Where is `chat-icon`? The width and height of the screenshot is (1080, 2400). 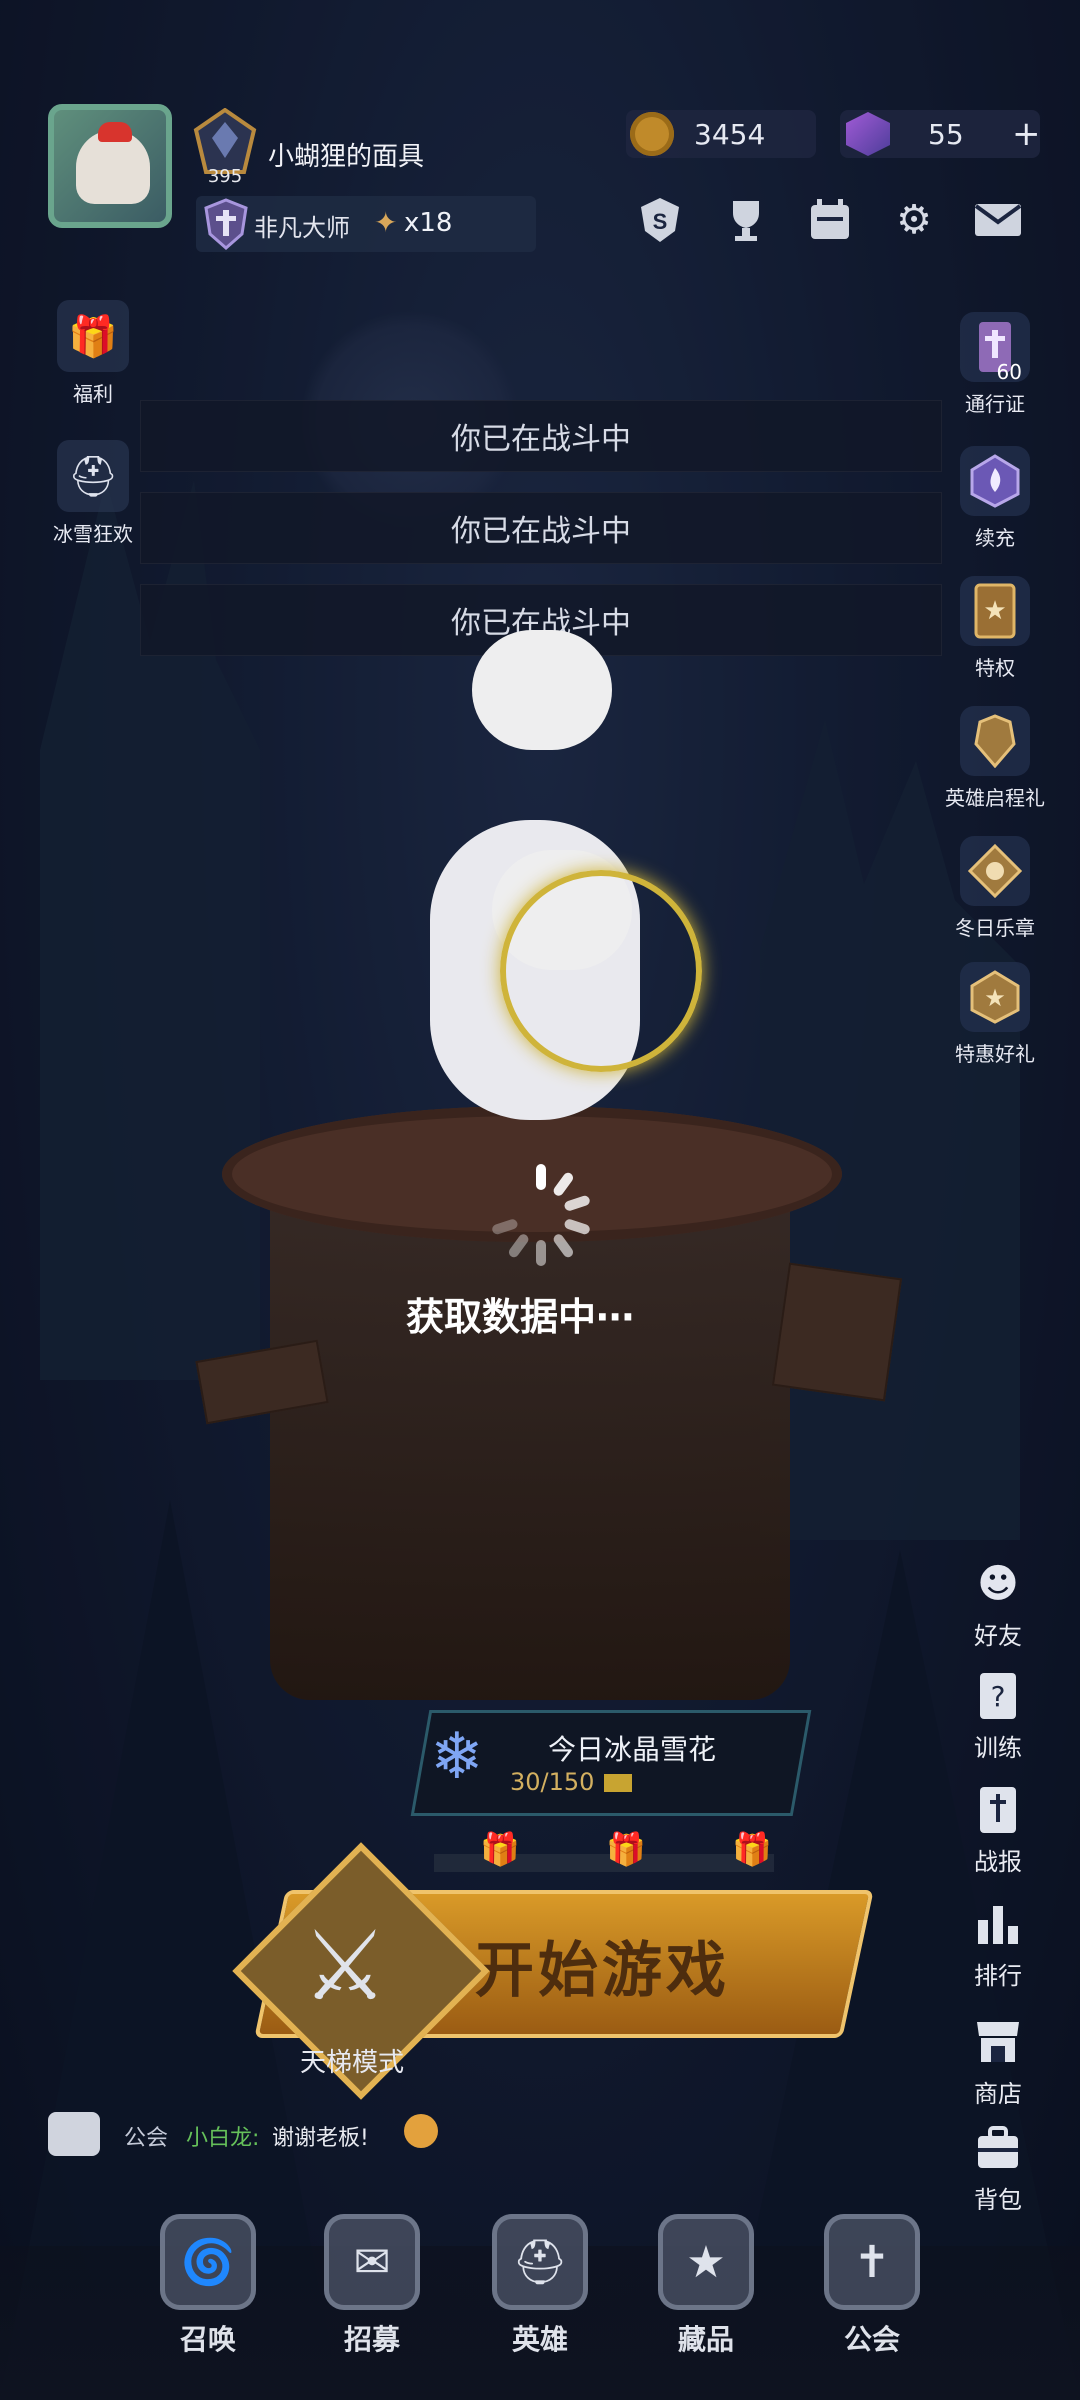 chat-icon is located at coordinates (74, 2134).